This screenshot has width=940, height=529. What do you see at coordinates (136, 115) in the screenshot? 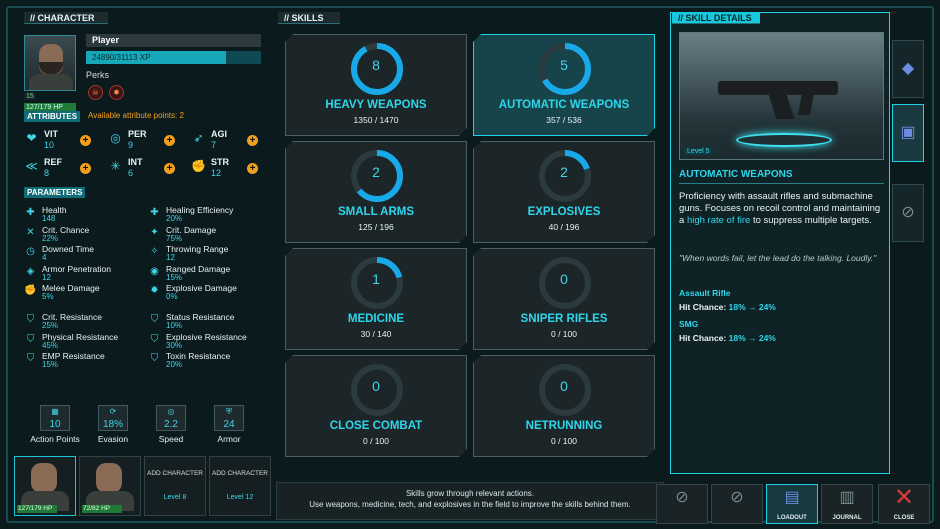
I see `available-points: Available attribute points: 2` at bounding box center [136, 115].